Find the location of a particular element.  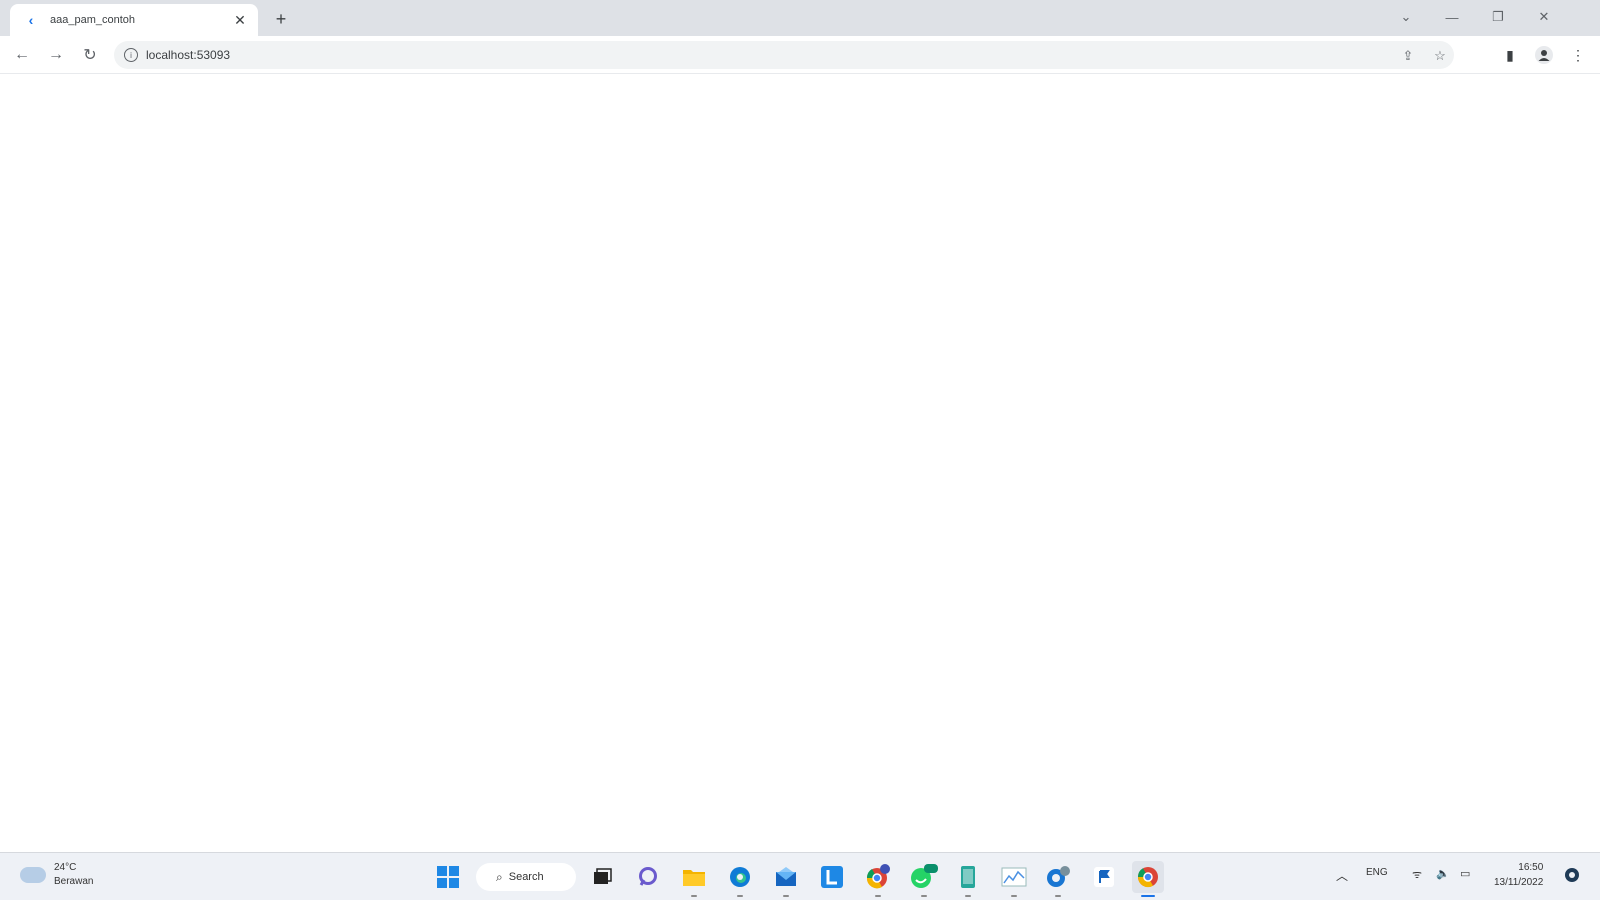

close-window-button: ✕ is located at coordinates (1544, 17).